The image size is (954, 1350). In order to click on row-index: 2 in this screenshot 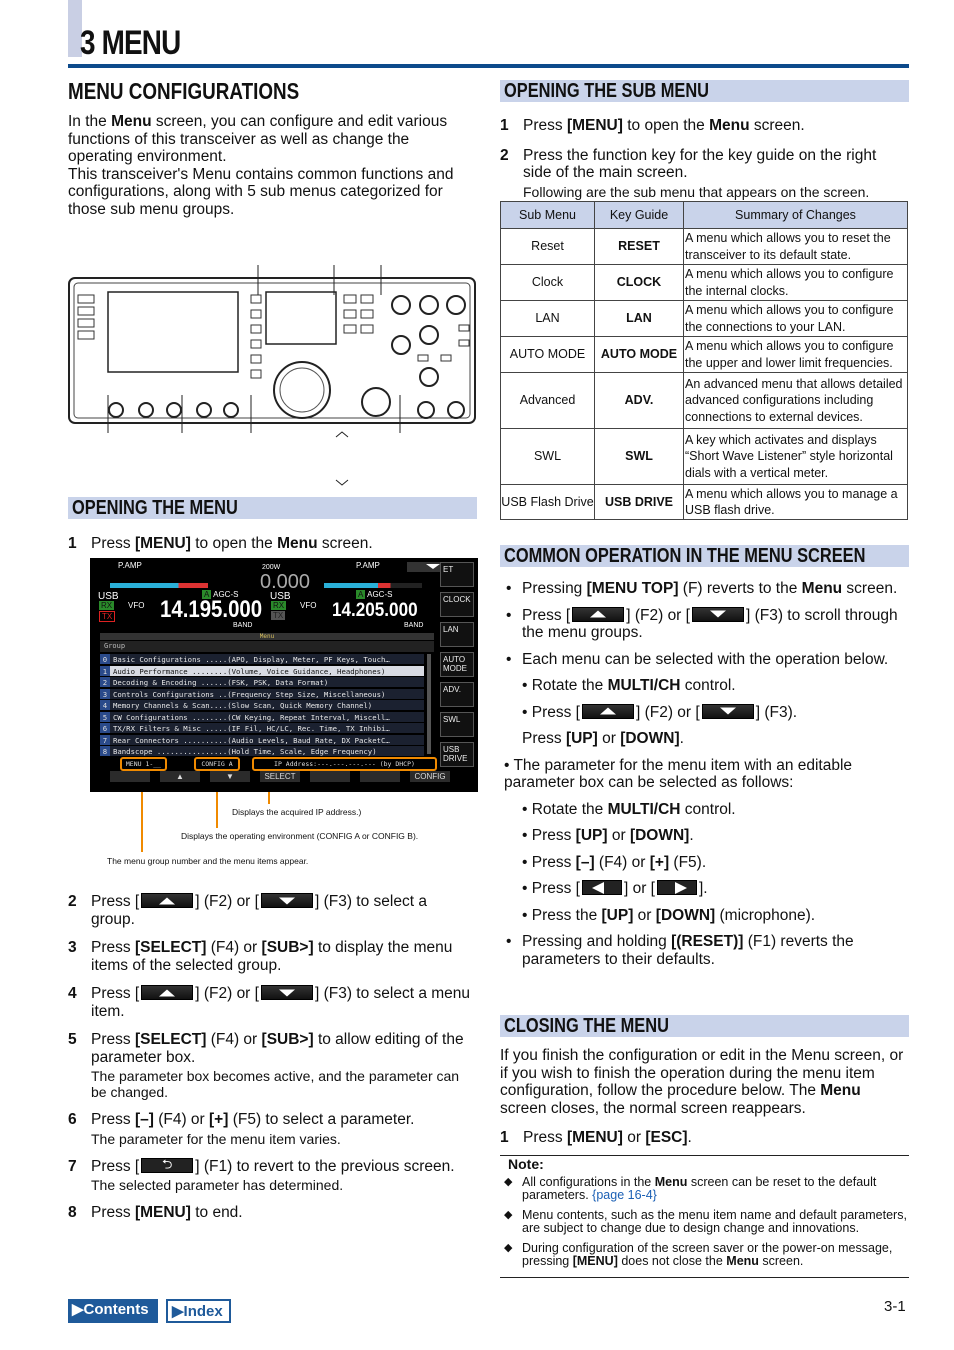, I will do `click(105, 682)`.